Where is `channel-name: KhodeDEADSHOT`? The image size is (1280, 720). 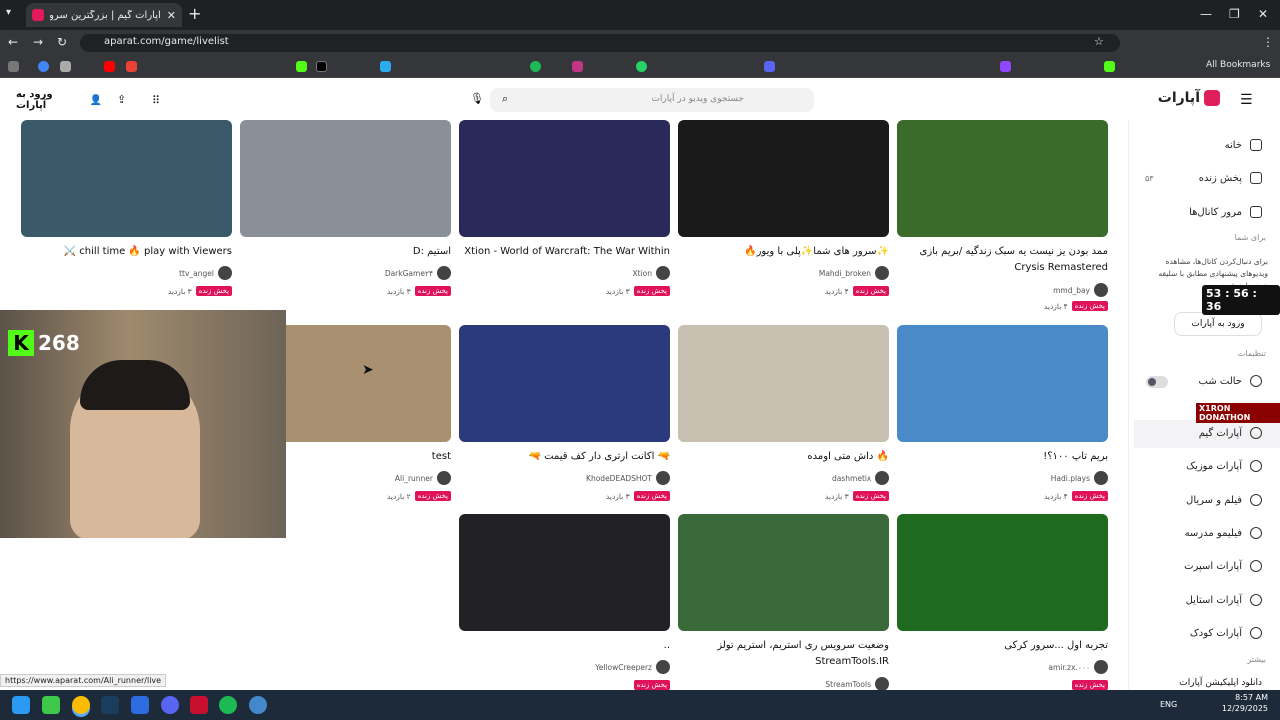
channel-name: KhodeDEADSHOT is located at coordinates (619, 478).